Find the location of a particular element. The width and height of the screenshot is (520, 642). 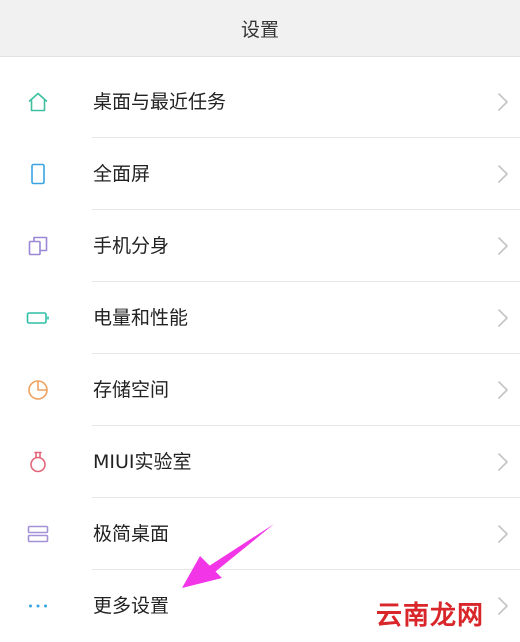

settings-item-label: 极简桌面 is located at coordinates (131, 534).